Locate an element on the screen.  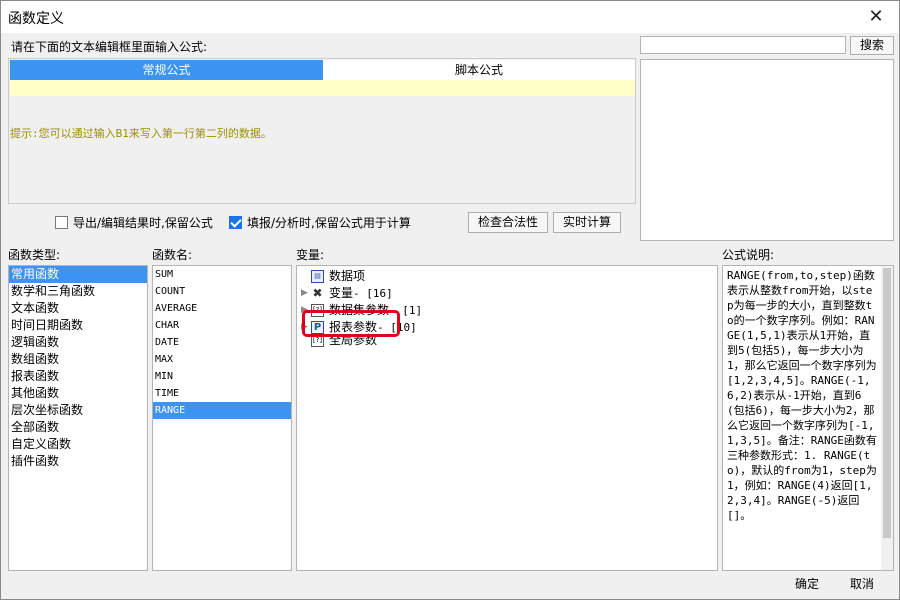
function-names-list: SUM COUNT AVERAGE CHAR DATE MAX MIN TIME RANGE is located at coordinates (222, 418).